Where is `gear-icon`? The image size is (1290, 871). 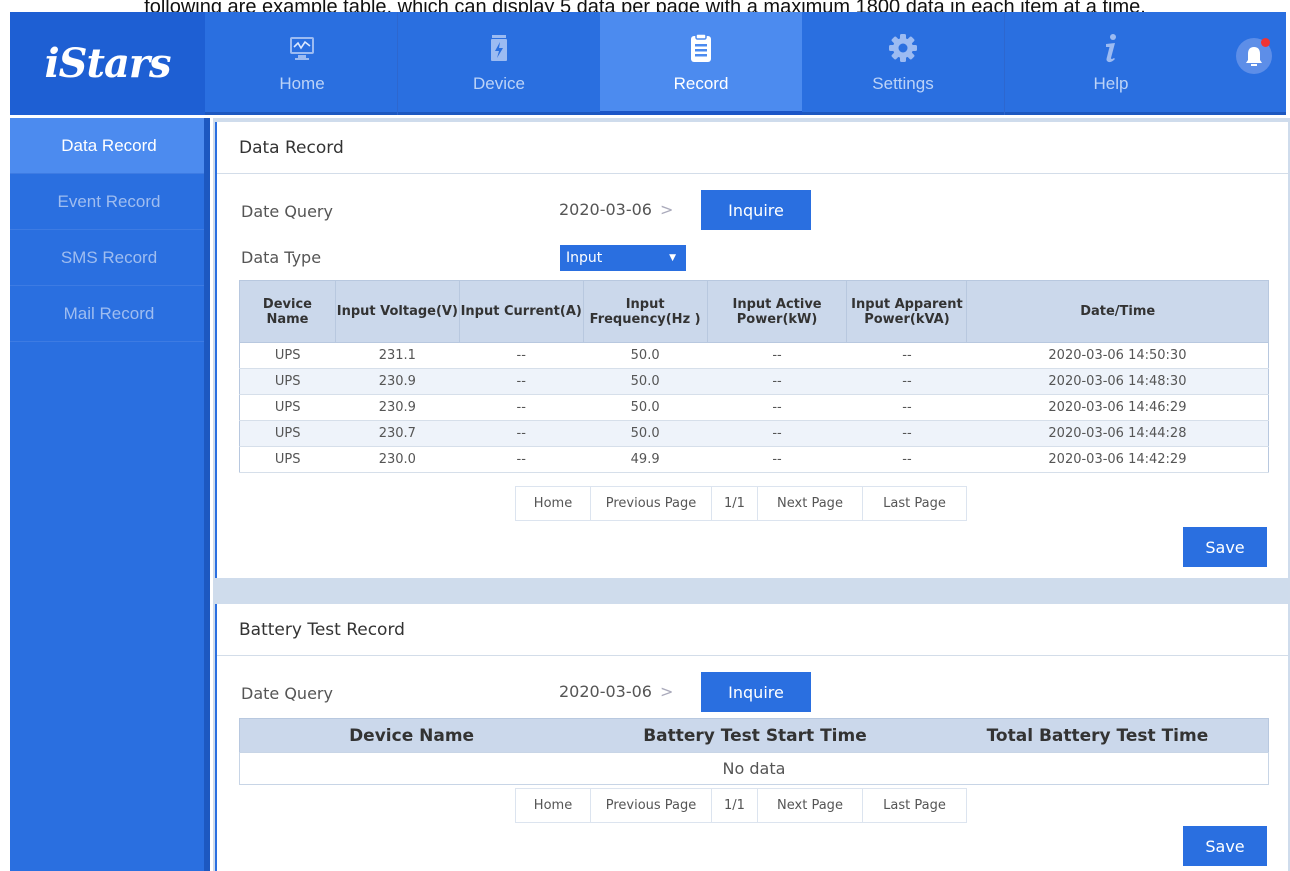
gear-icon is located at coordinates (903, 48).